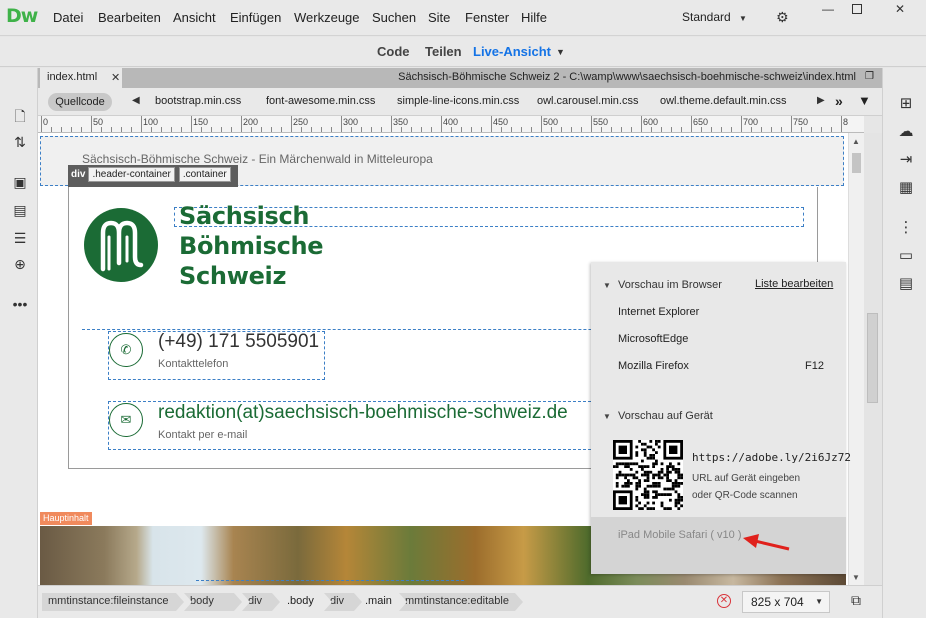  I want to click on edit-list-link: Liste bearbeiten, so click(794, 284).